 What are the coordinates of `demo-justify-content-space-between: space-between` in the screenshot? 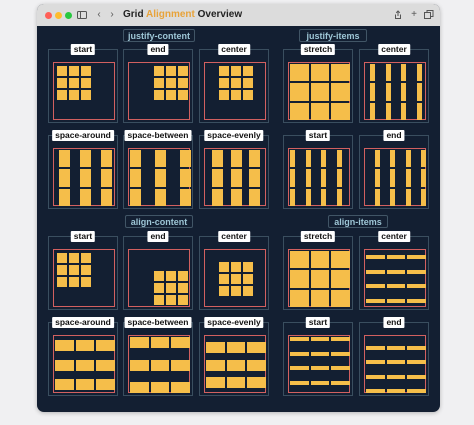 It's located at (158, 169).